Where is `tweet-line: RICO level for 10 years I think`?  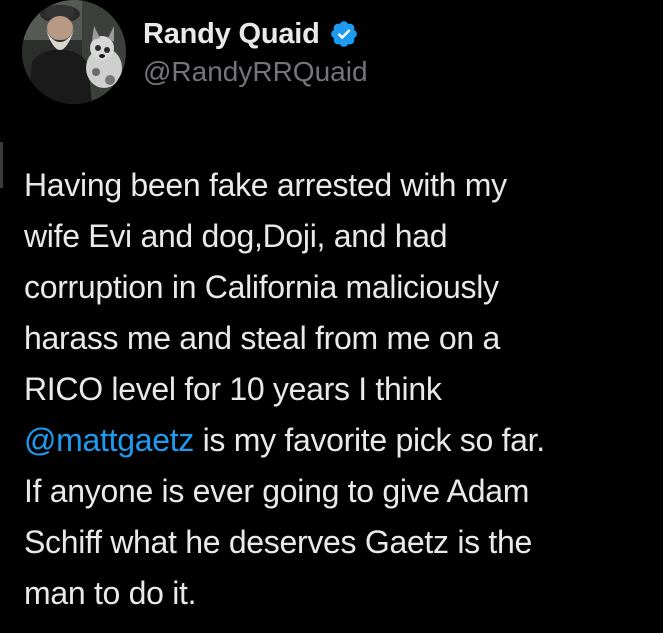
tweet-line: RICO level for 10 years I think is located at coordinates (233, 389).